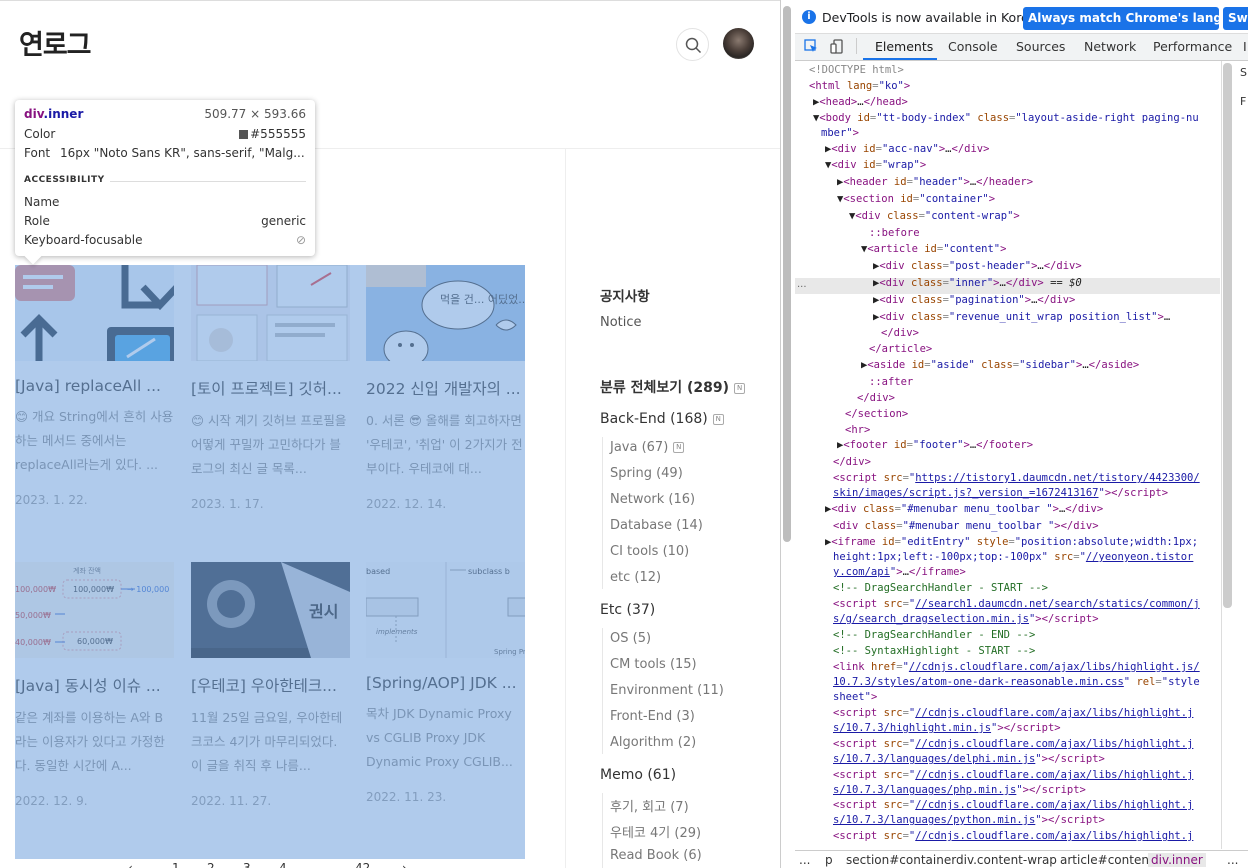 The height and width of the screenshot is (868, 1248). What do you see at coordinates (649, 805) in the screenshot?
I see `subcategory-review: 후기, 회고 (7)` at bounding box center [649, 805].